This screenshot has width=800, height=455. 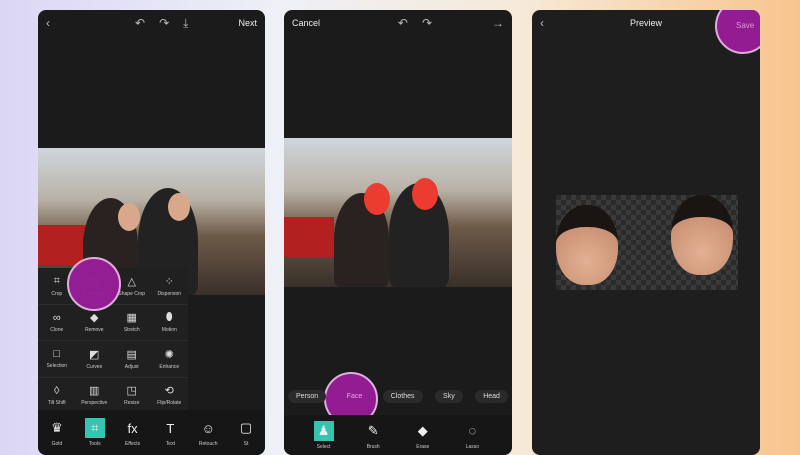 I want to click on tool-label: Curves, so click(x=94, y=366).